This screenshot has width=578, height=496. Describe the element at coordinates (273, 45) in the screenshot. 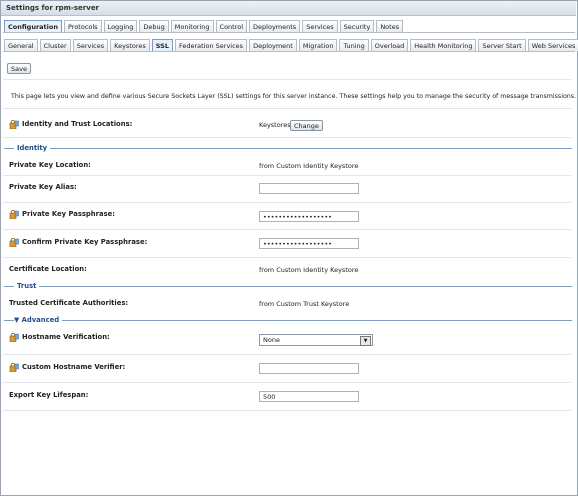

I see `subtab-deployment: Deployment` at that location.